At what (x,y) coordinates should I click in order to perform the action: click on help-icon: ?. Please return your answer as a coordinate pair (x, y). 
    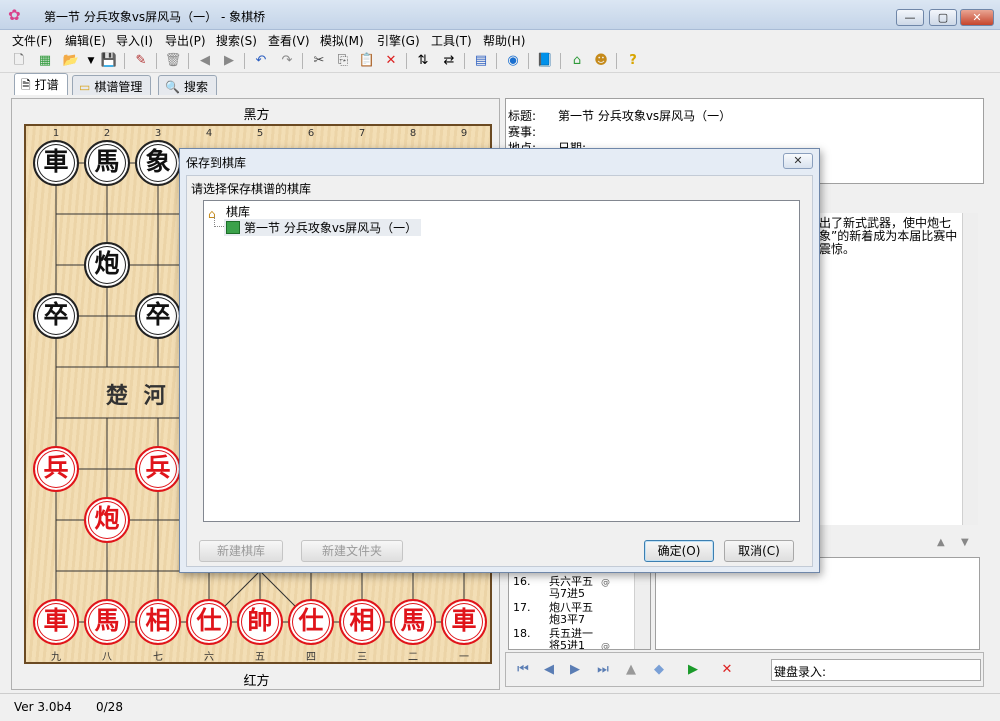
    Looking at the image, I should click on (633, 61).